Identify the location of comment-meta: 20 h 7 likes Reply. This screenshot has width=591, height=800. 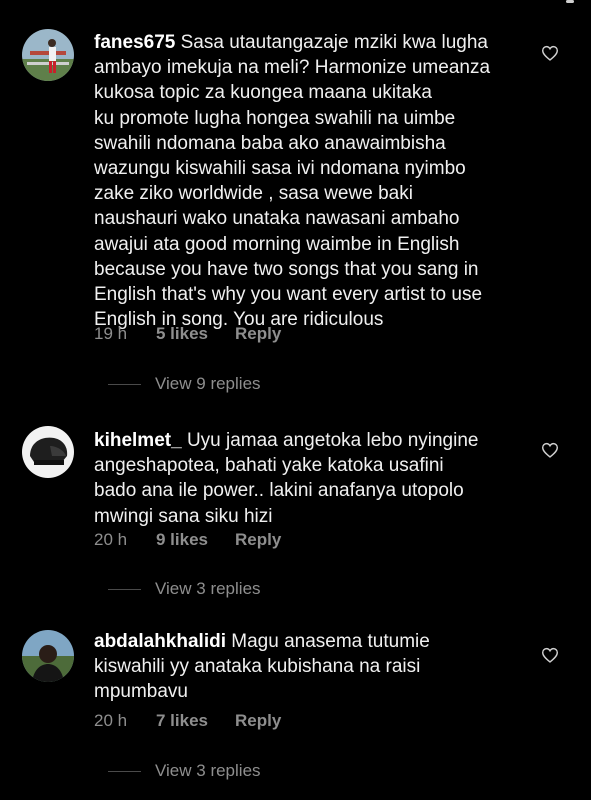
(187, 721).